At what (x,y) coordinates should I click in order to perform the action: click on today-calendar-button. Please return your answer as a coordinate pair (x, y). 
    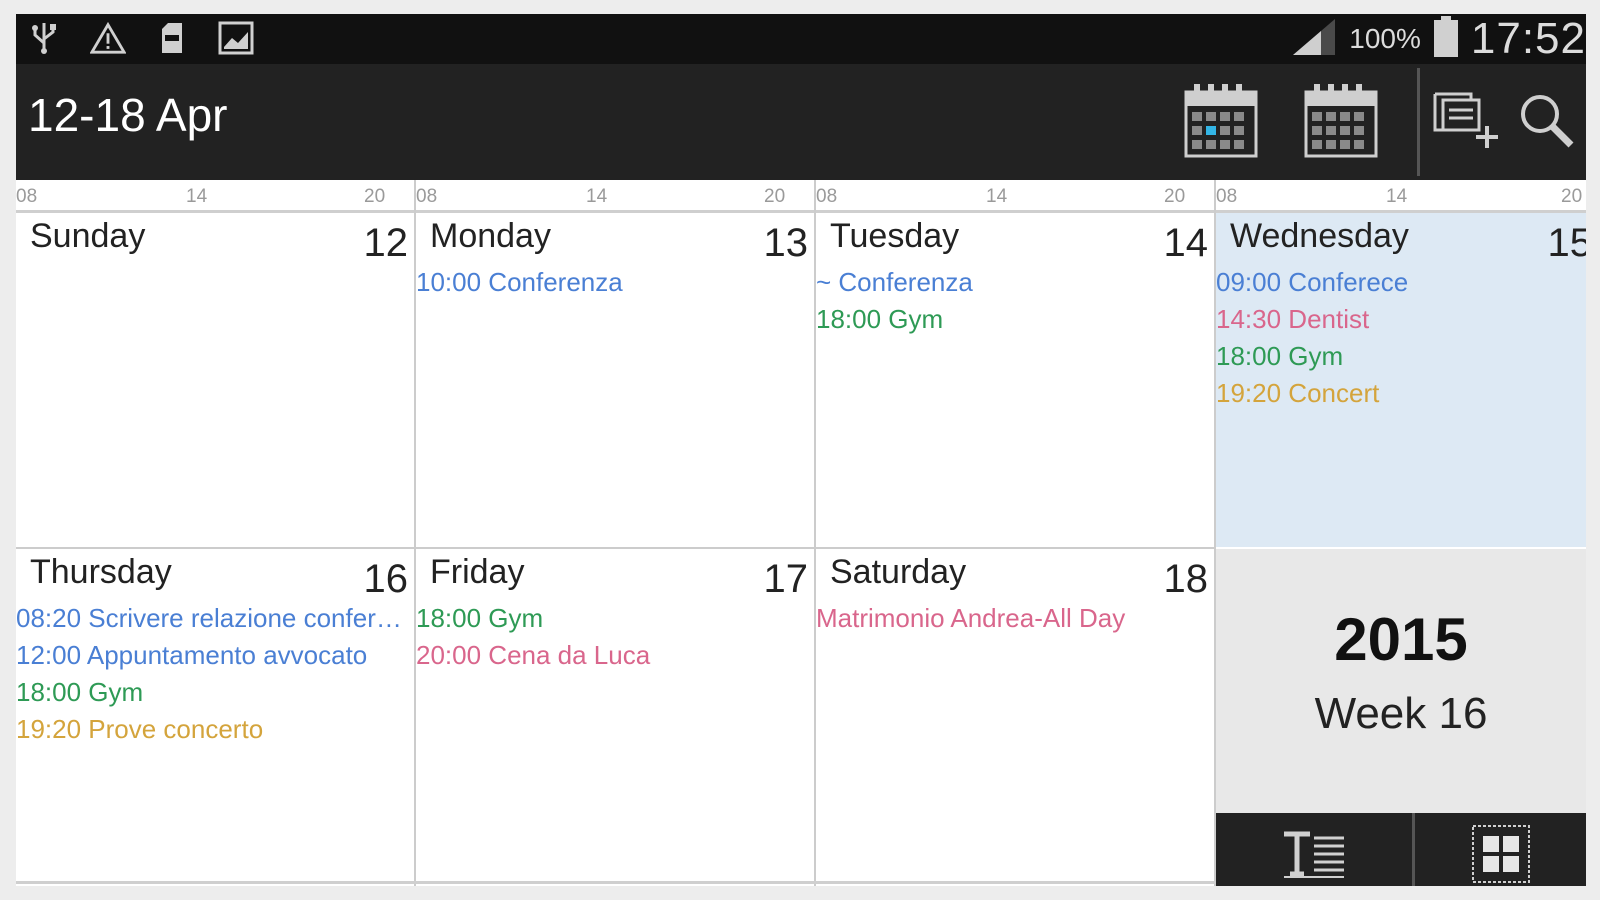
    Looking at the image, I should click on (1221, 122).